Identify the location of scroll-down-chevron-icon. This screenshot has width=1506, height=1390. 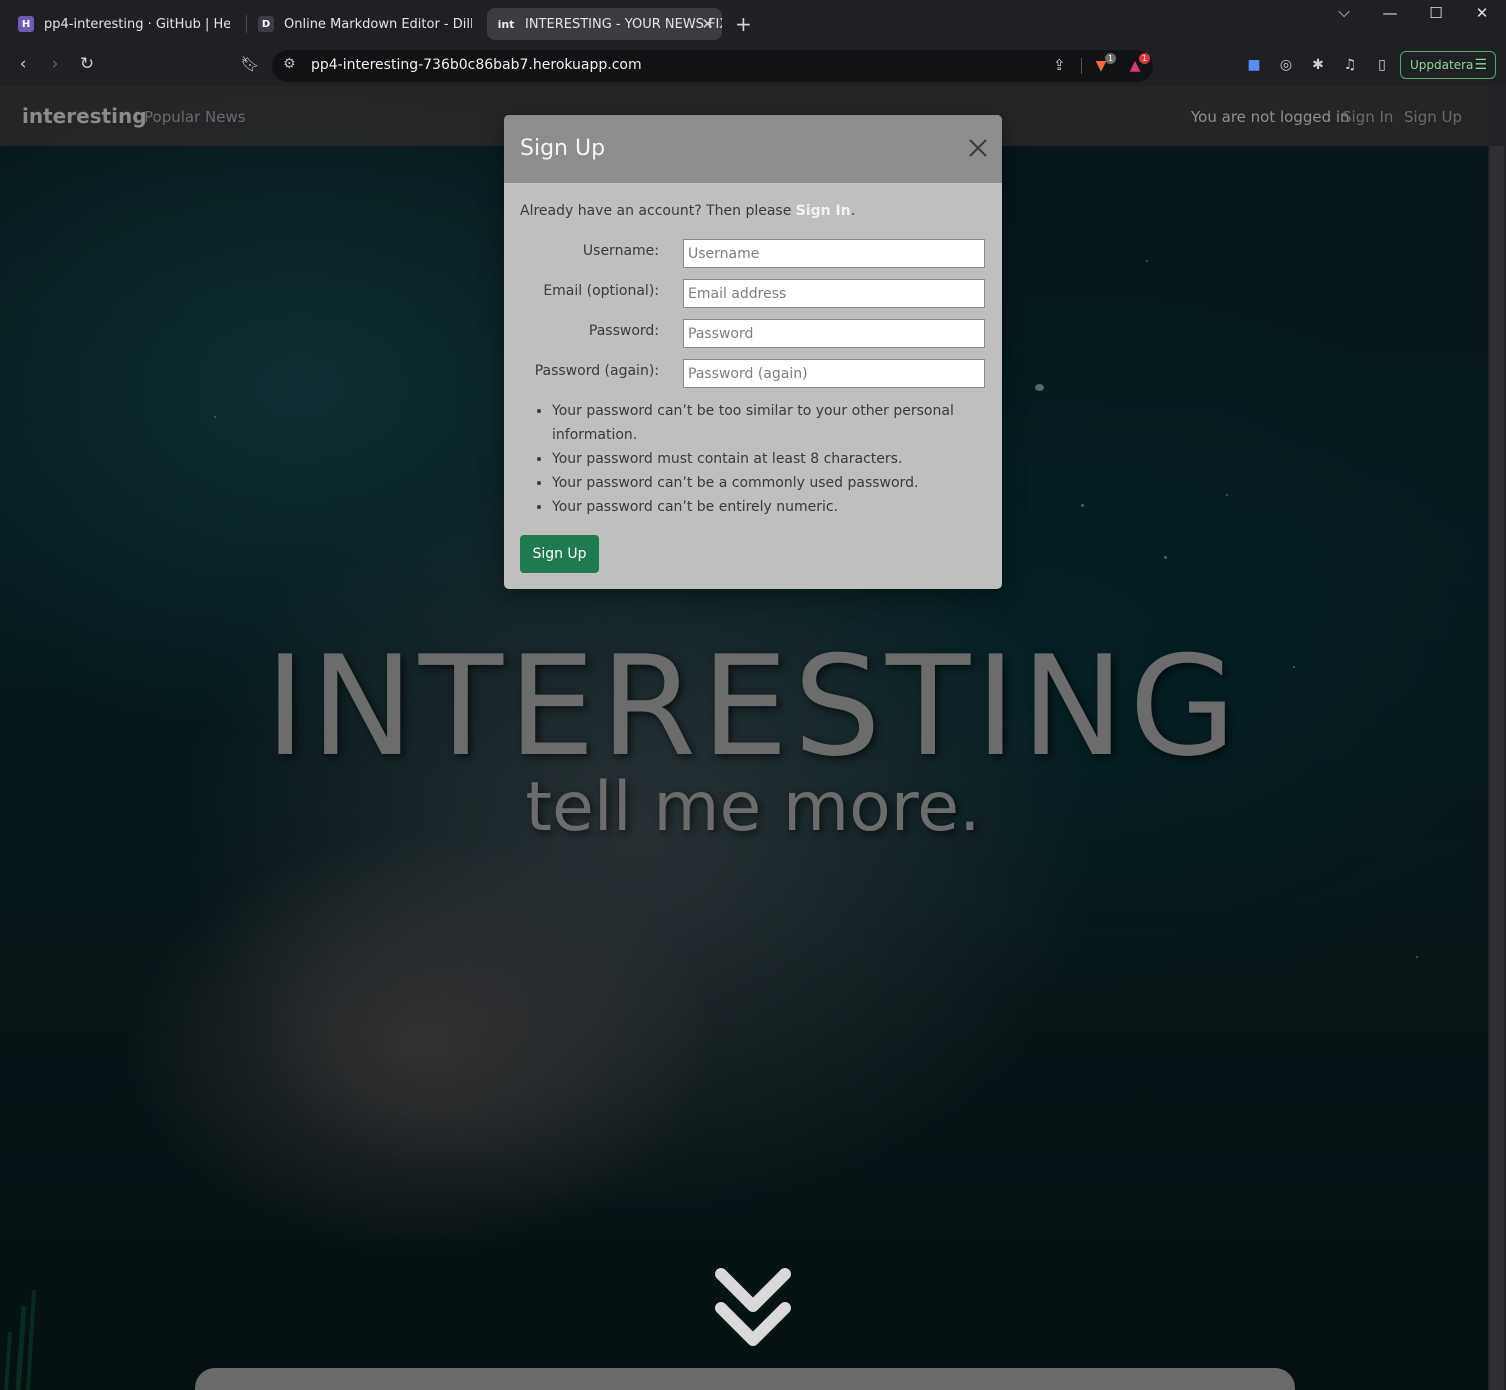
(753, 1309).